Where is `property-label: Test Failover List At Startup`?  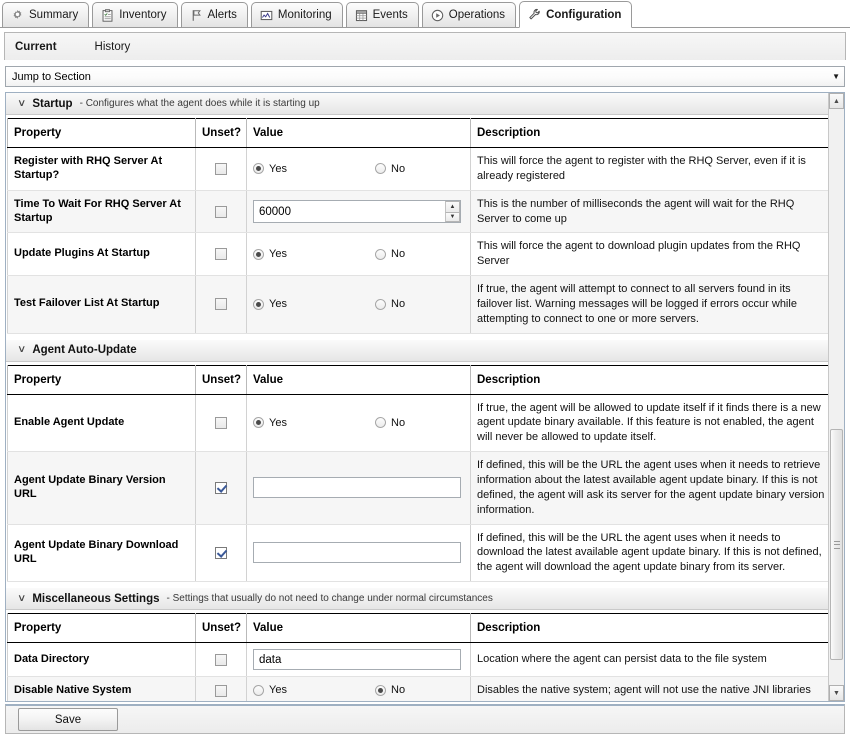 property-label: Test Failover List At Startup is located at coordinates (101, 304).